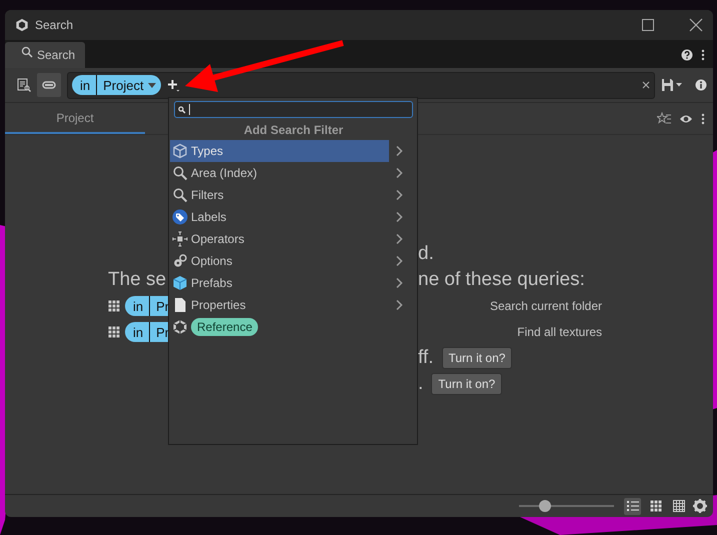  Describe the element at coordinates (24, 85) in the screenshot. I see `search-document-icon` at that location.